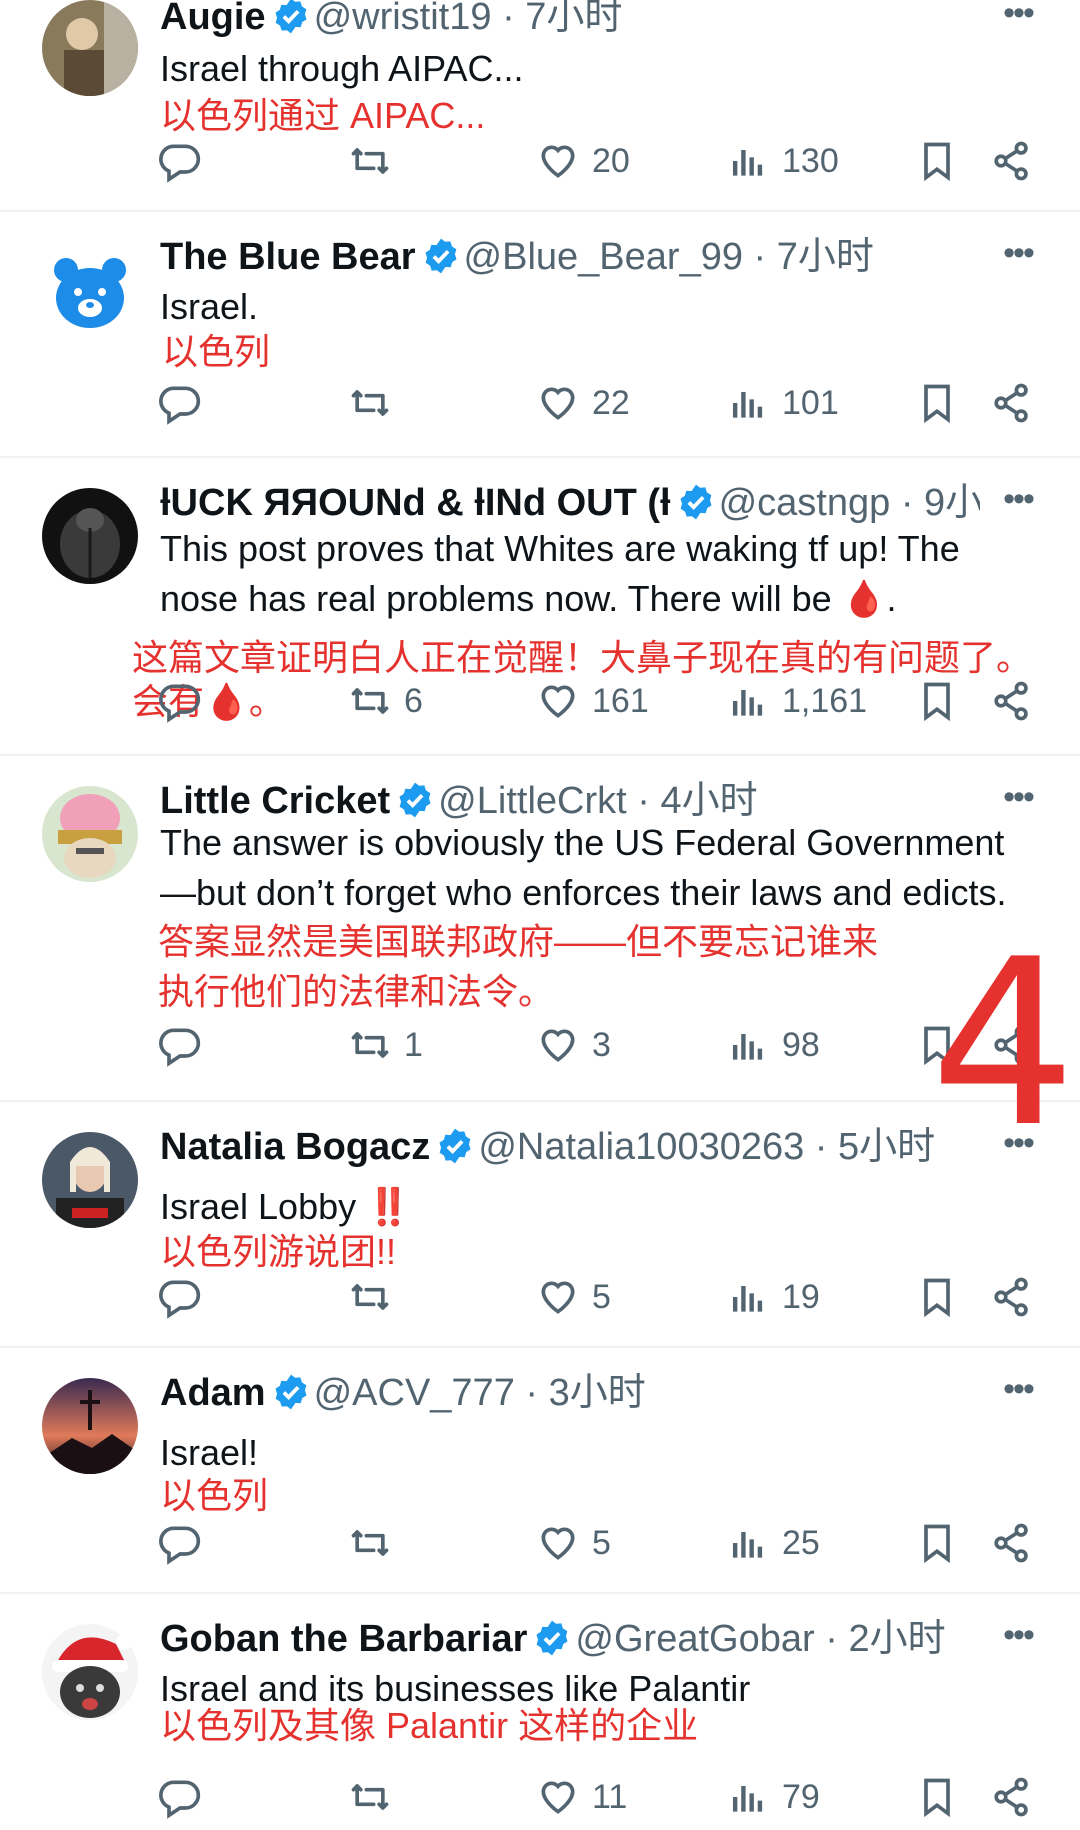 This screenshot has width=1080, height=1830. Describe the element at coordinates (356, 991) in the screenshot. I see `translation-annotation-line2: 执行他们的法律和法令。` at that location.